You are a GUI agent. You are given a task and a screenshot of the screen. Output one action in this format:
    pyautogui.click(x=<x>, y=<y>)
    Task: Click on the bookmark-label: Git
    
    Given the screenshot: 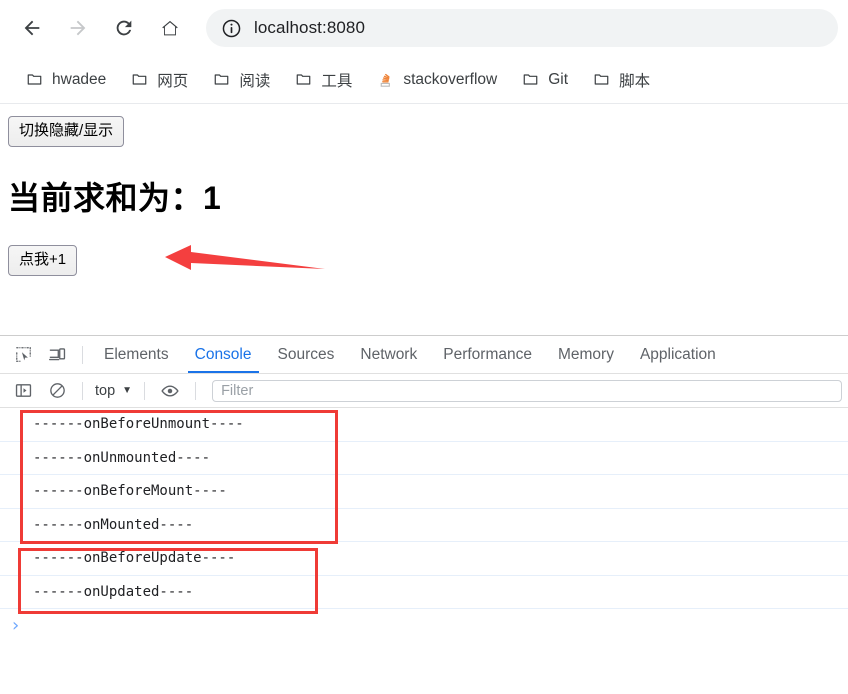 What is the action you would take?
    pyautogui.click(x=558, y=79)
    